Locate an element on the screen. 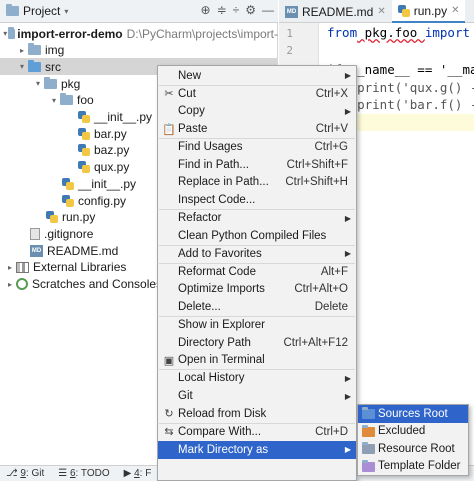 The image size is (474, 481). compare-icon: ⇆ is located at coordinates (169, 432).